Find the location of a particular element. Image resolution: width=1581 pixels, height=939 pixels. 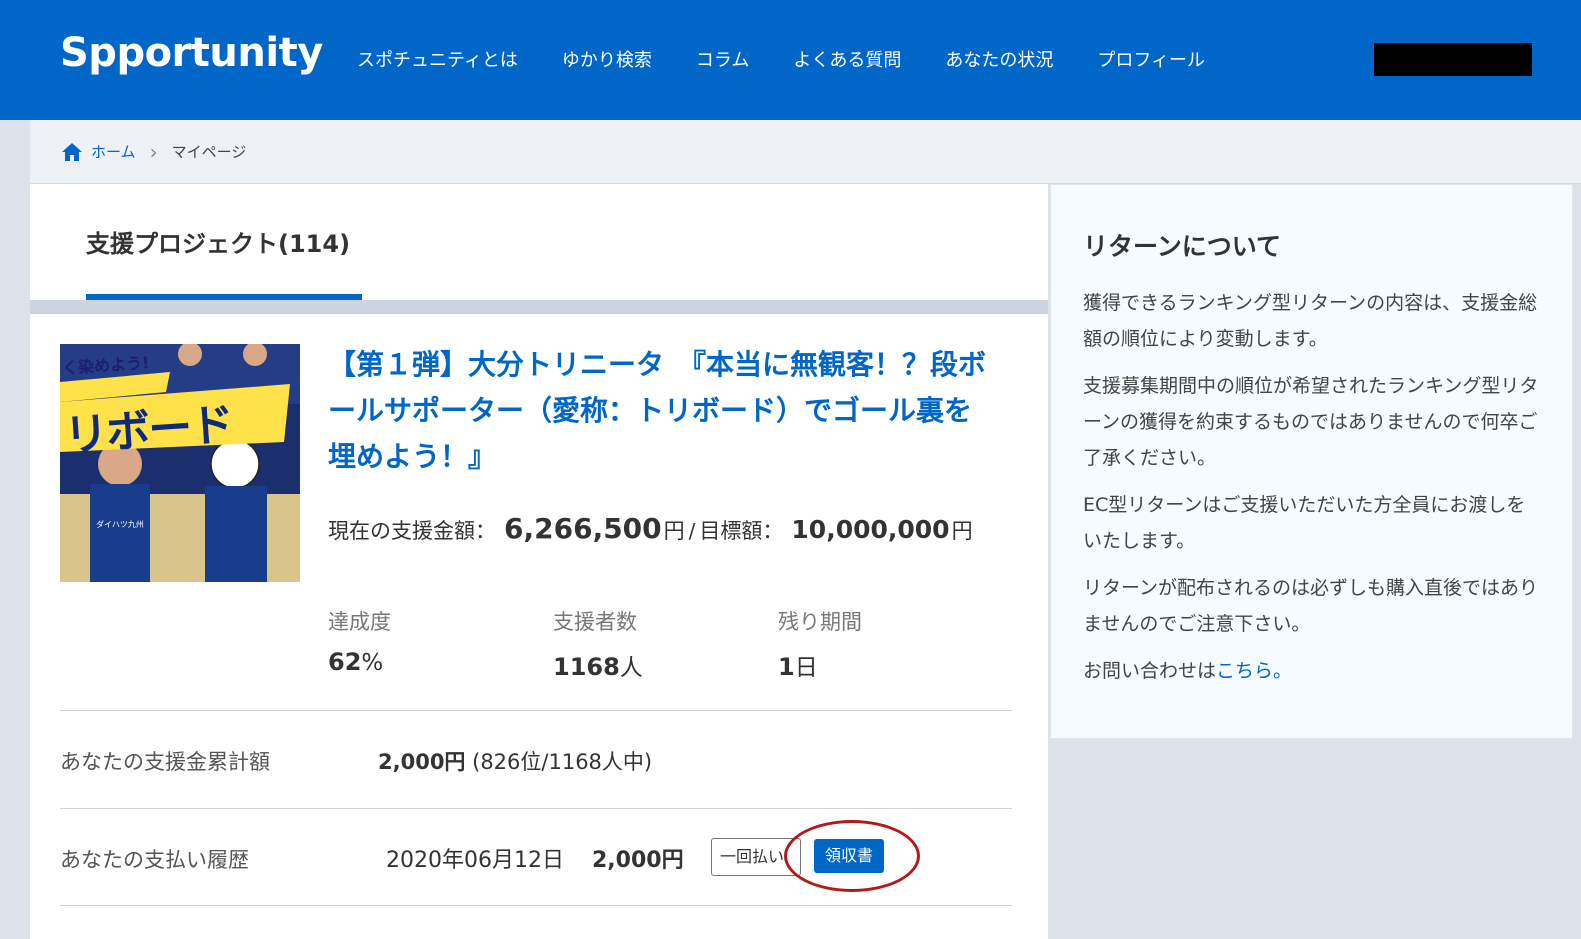

contact-link: こちら。 is located at coordinates (1254, 671).